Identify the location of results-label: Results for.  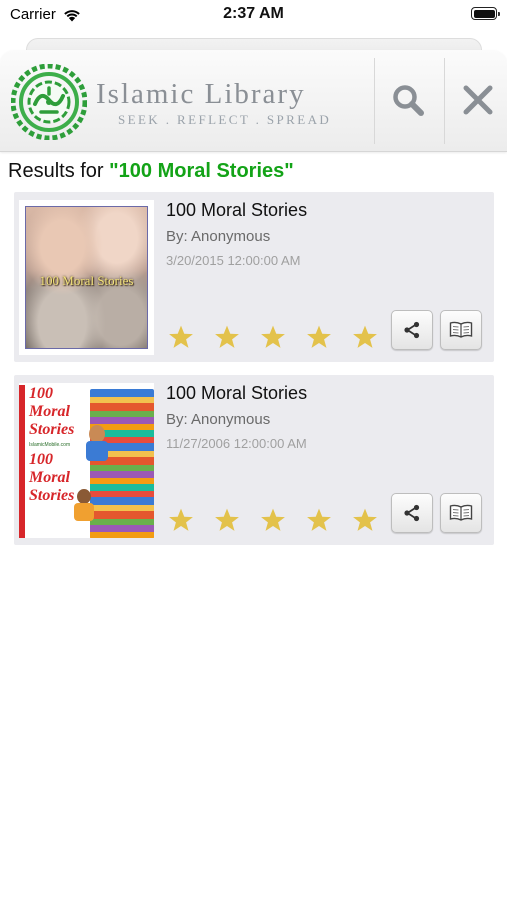
(56, 171).